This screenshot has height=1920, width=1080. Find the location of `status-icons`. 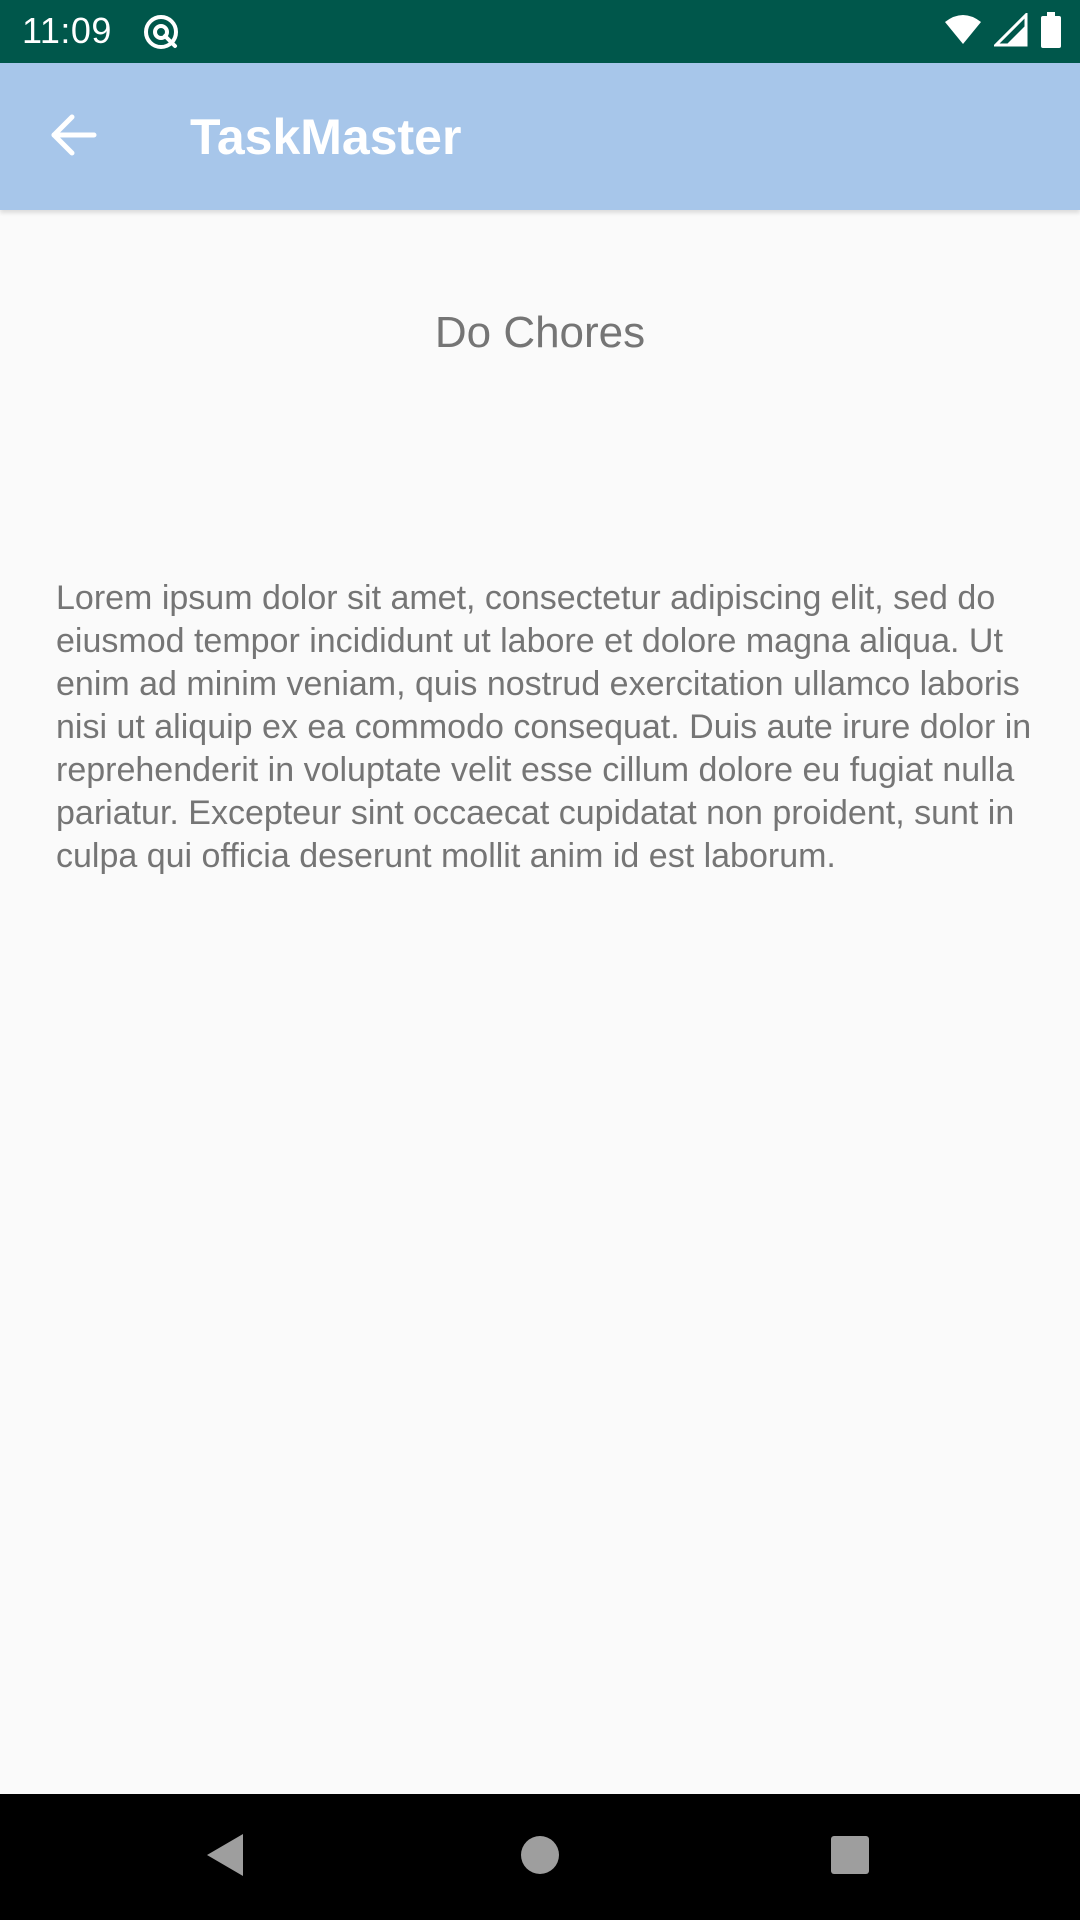

status-icons is located at coordinates (1003, 31).